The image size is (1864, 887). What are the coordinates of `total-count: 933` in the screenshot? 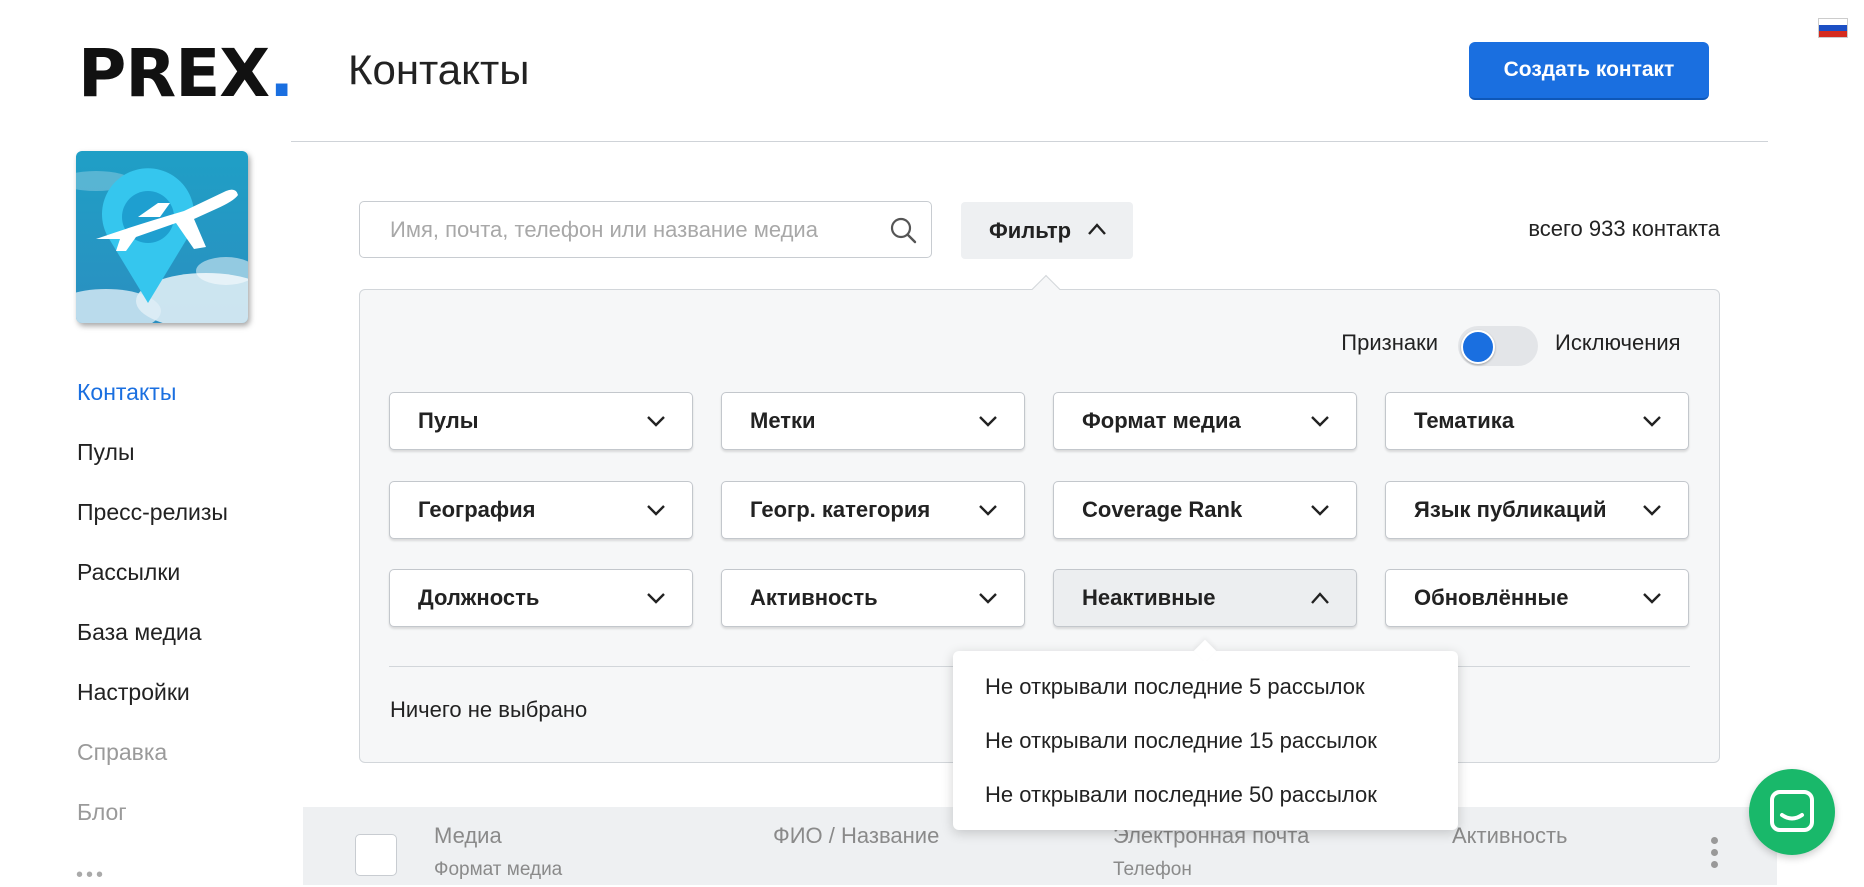 It's located at (1607, 228).